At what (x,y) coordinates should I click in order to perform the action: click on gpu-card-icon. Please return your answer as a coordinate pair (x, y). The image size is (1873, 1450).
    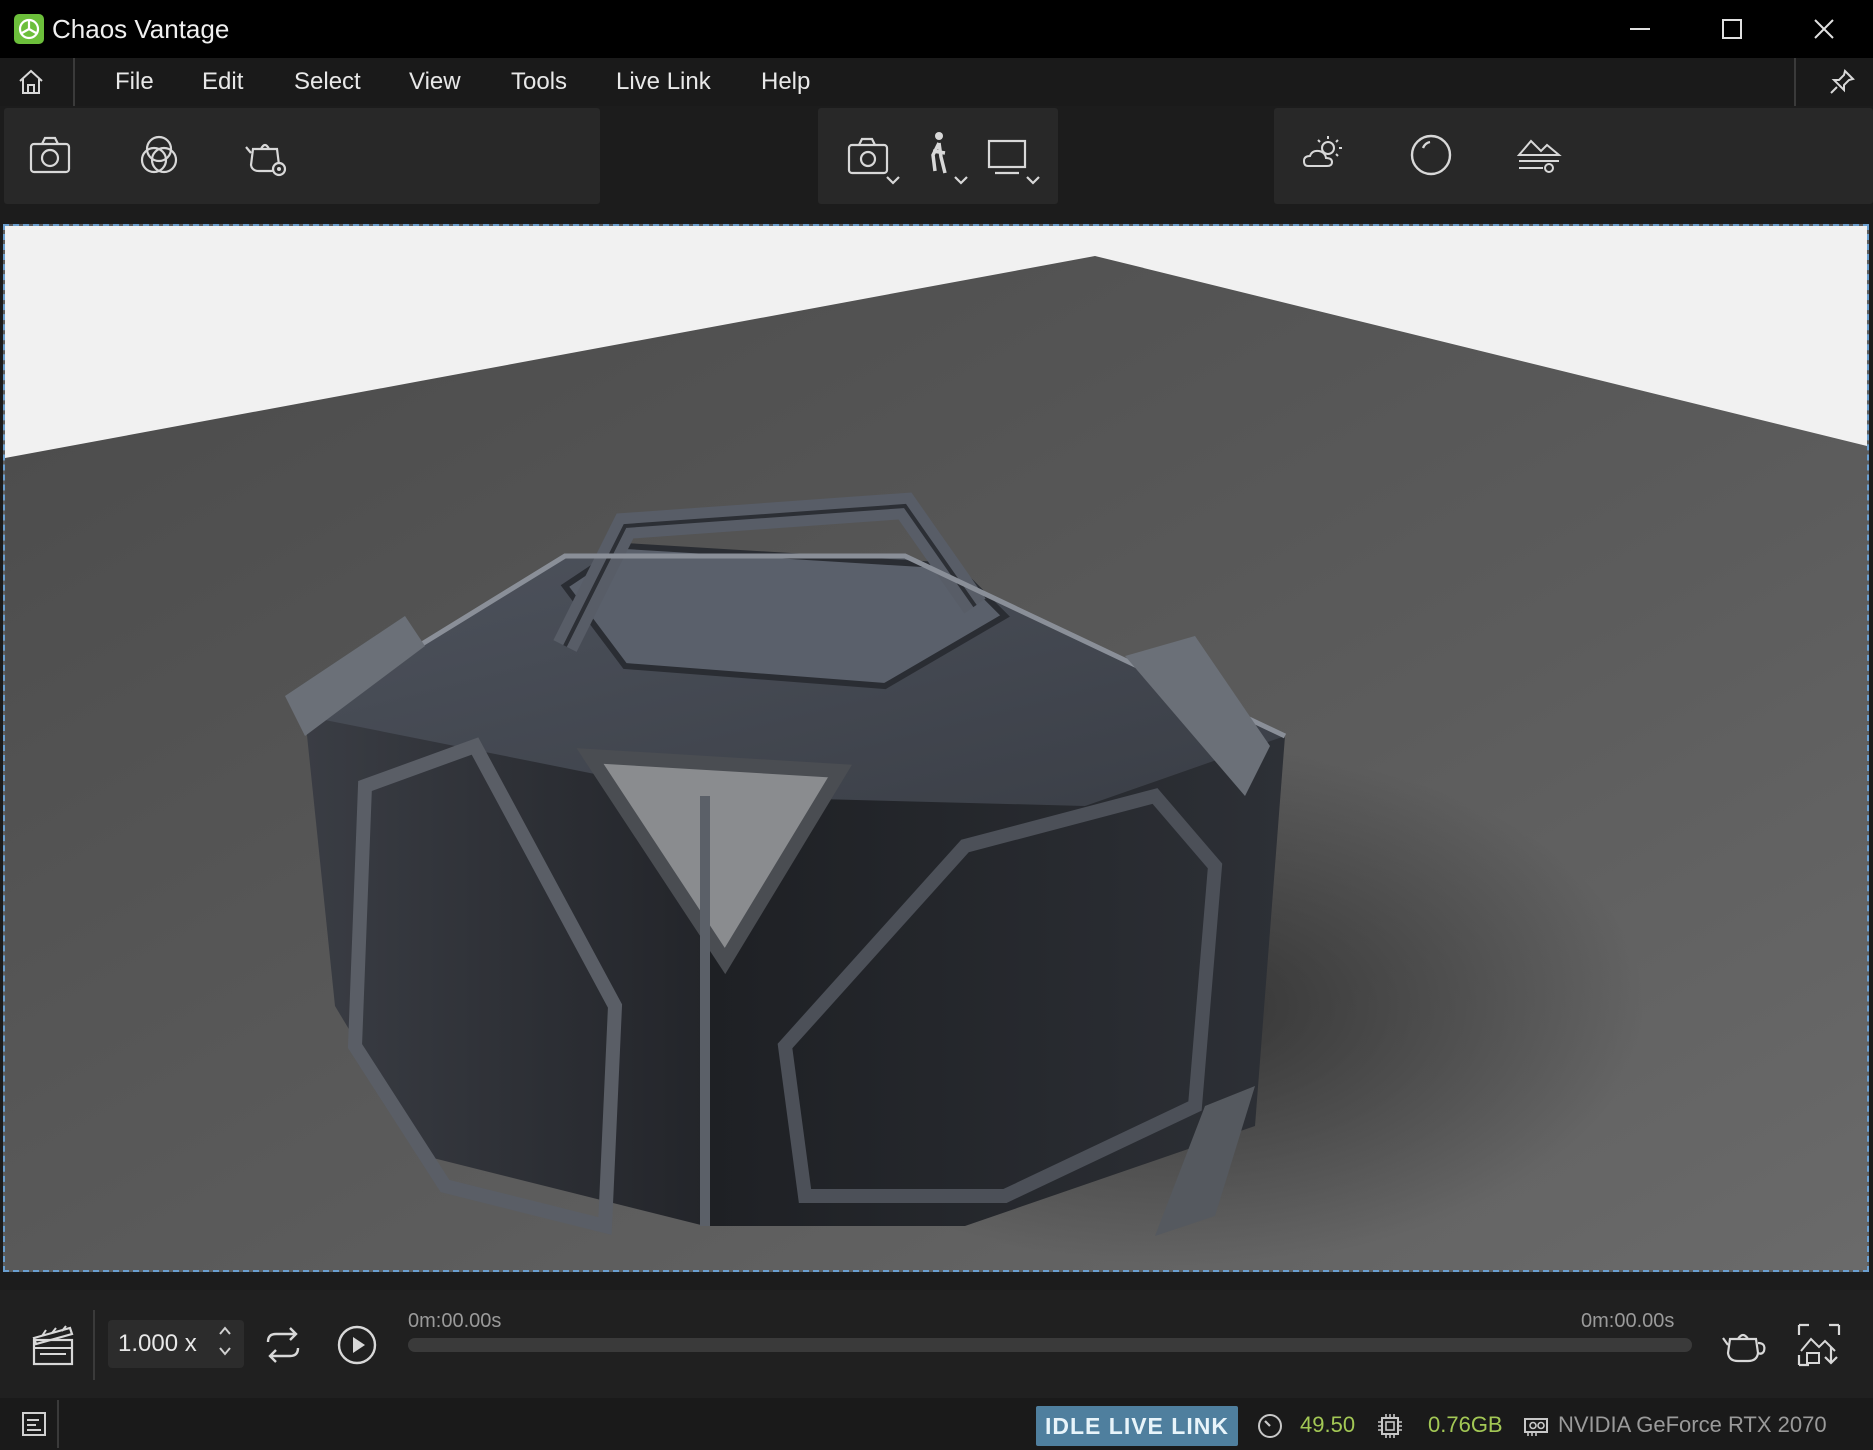
    Looking at the image, I should click on (1536, 1428).